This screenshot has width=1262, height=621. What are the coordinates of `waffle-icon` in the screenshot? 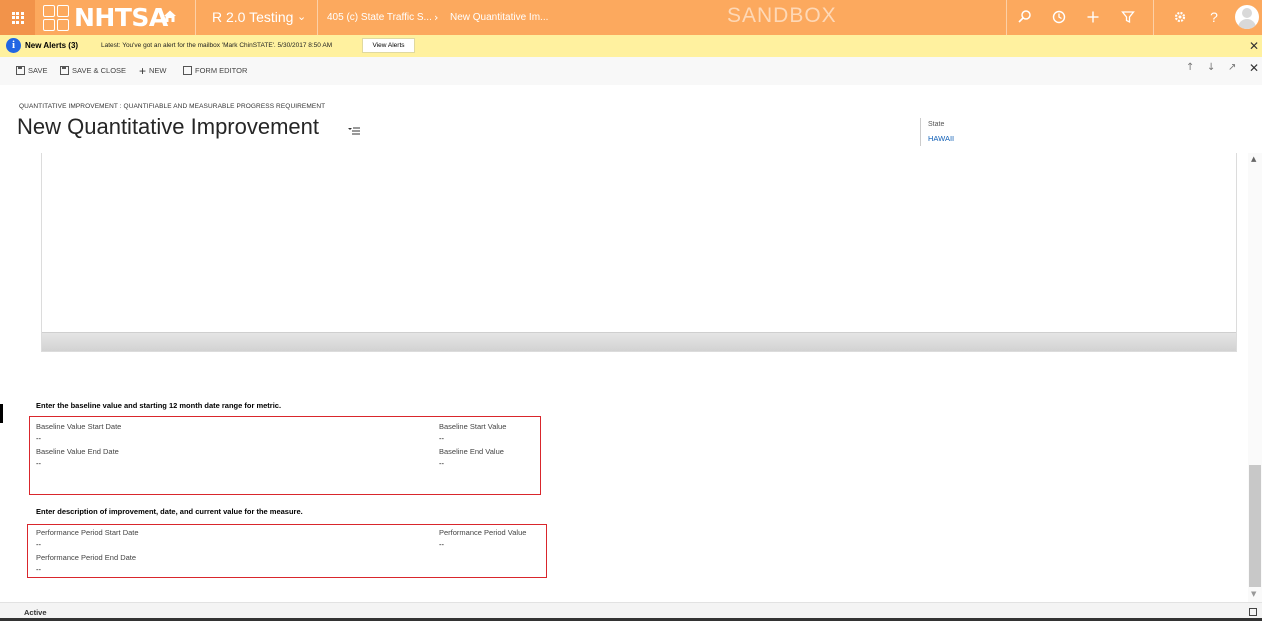 It's located at (17, 17).